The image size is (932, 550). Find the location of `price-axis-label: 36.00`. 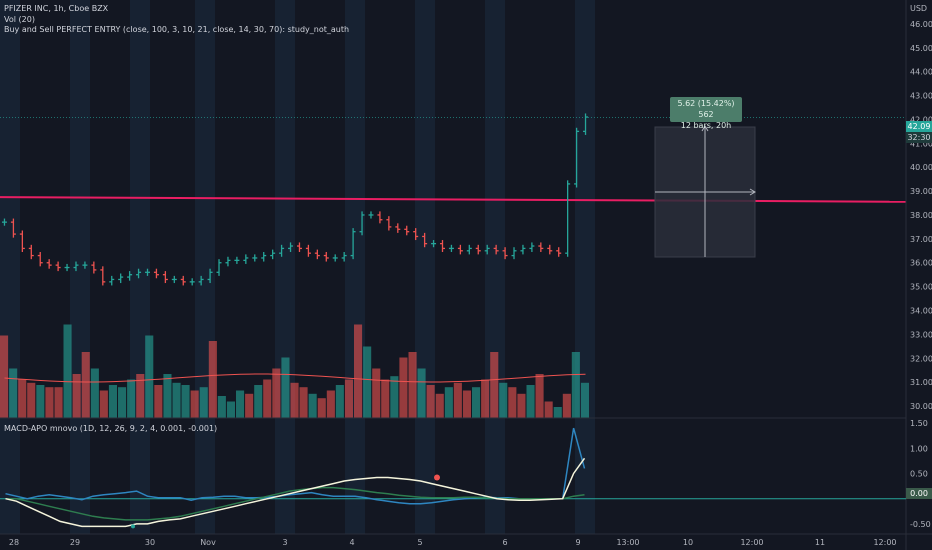

price-axis-label: 36.00 is located at coordinates (921, 263).